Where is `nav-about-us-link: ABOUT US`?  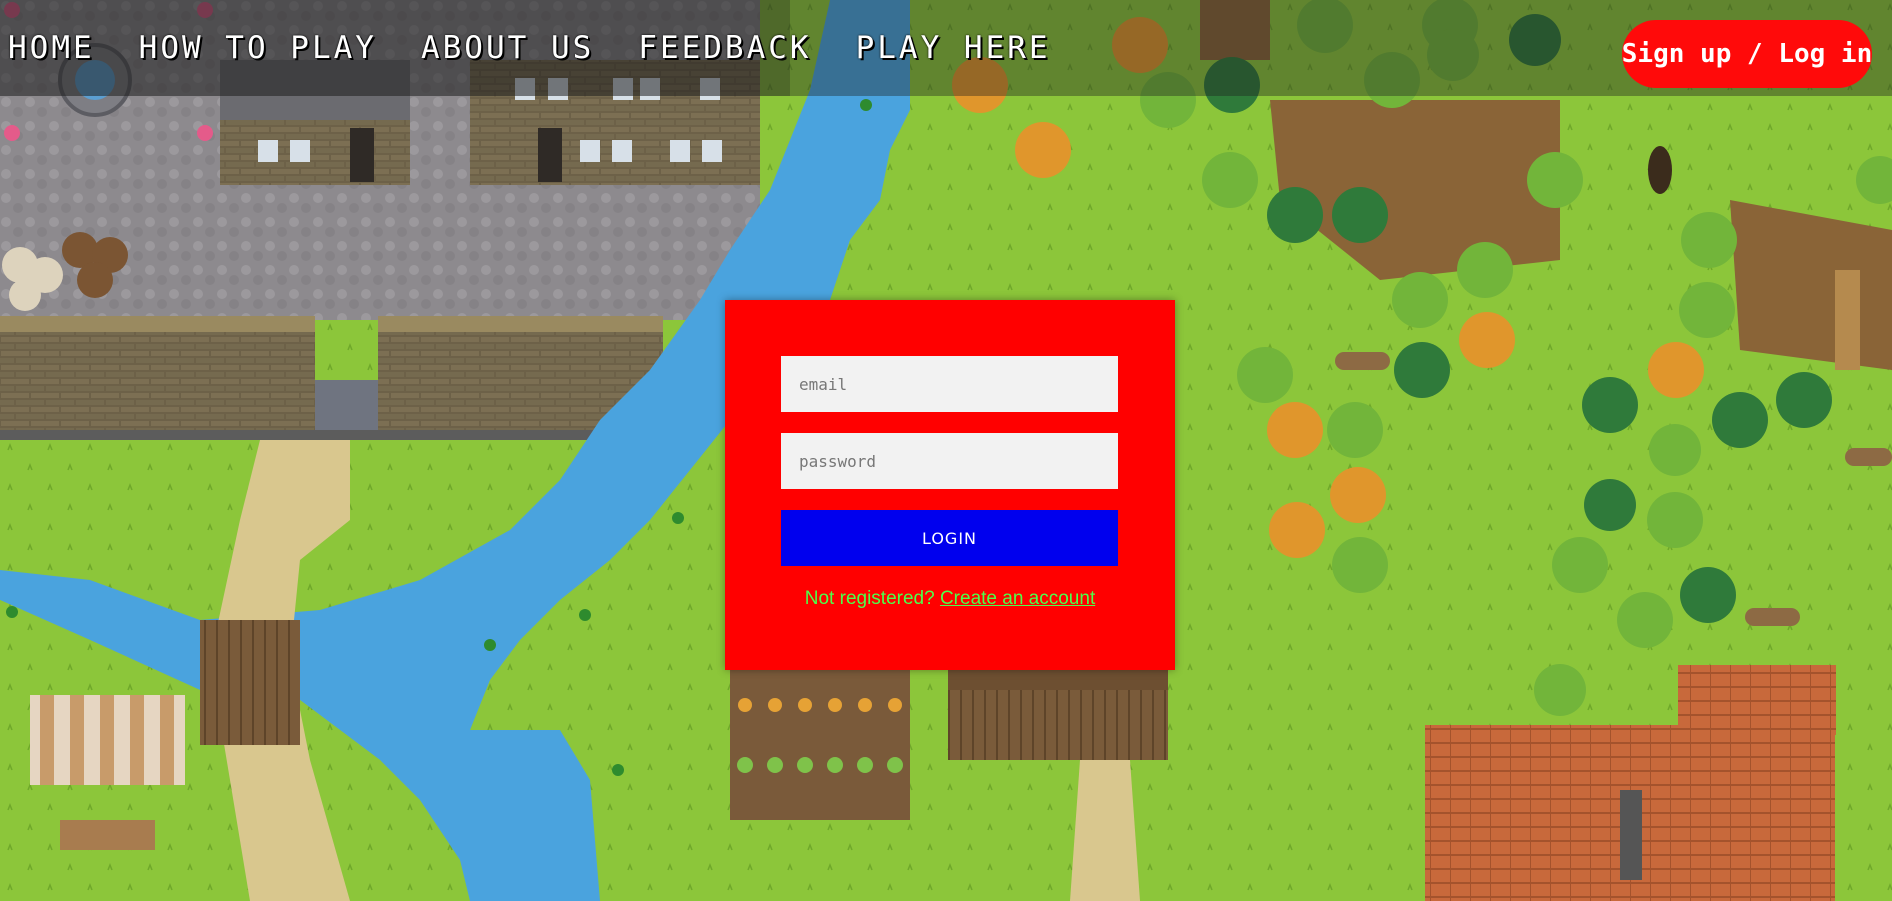
nav-about-us-link: ABOUT US is located at coordinates (507, 48).